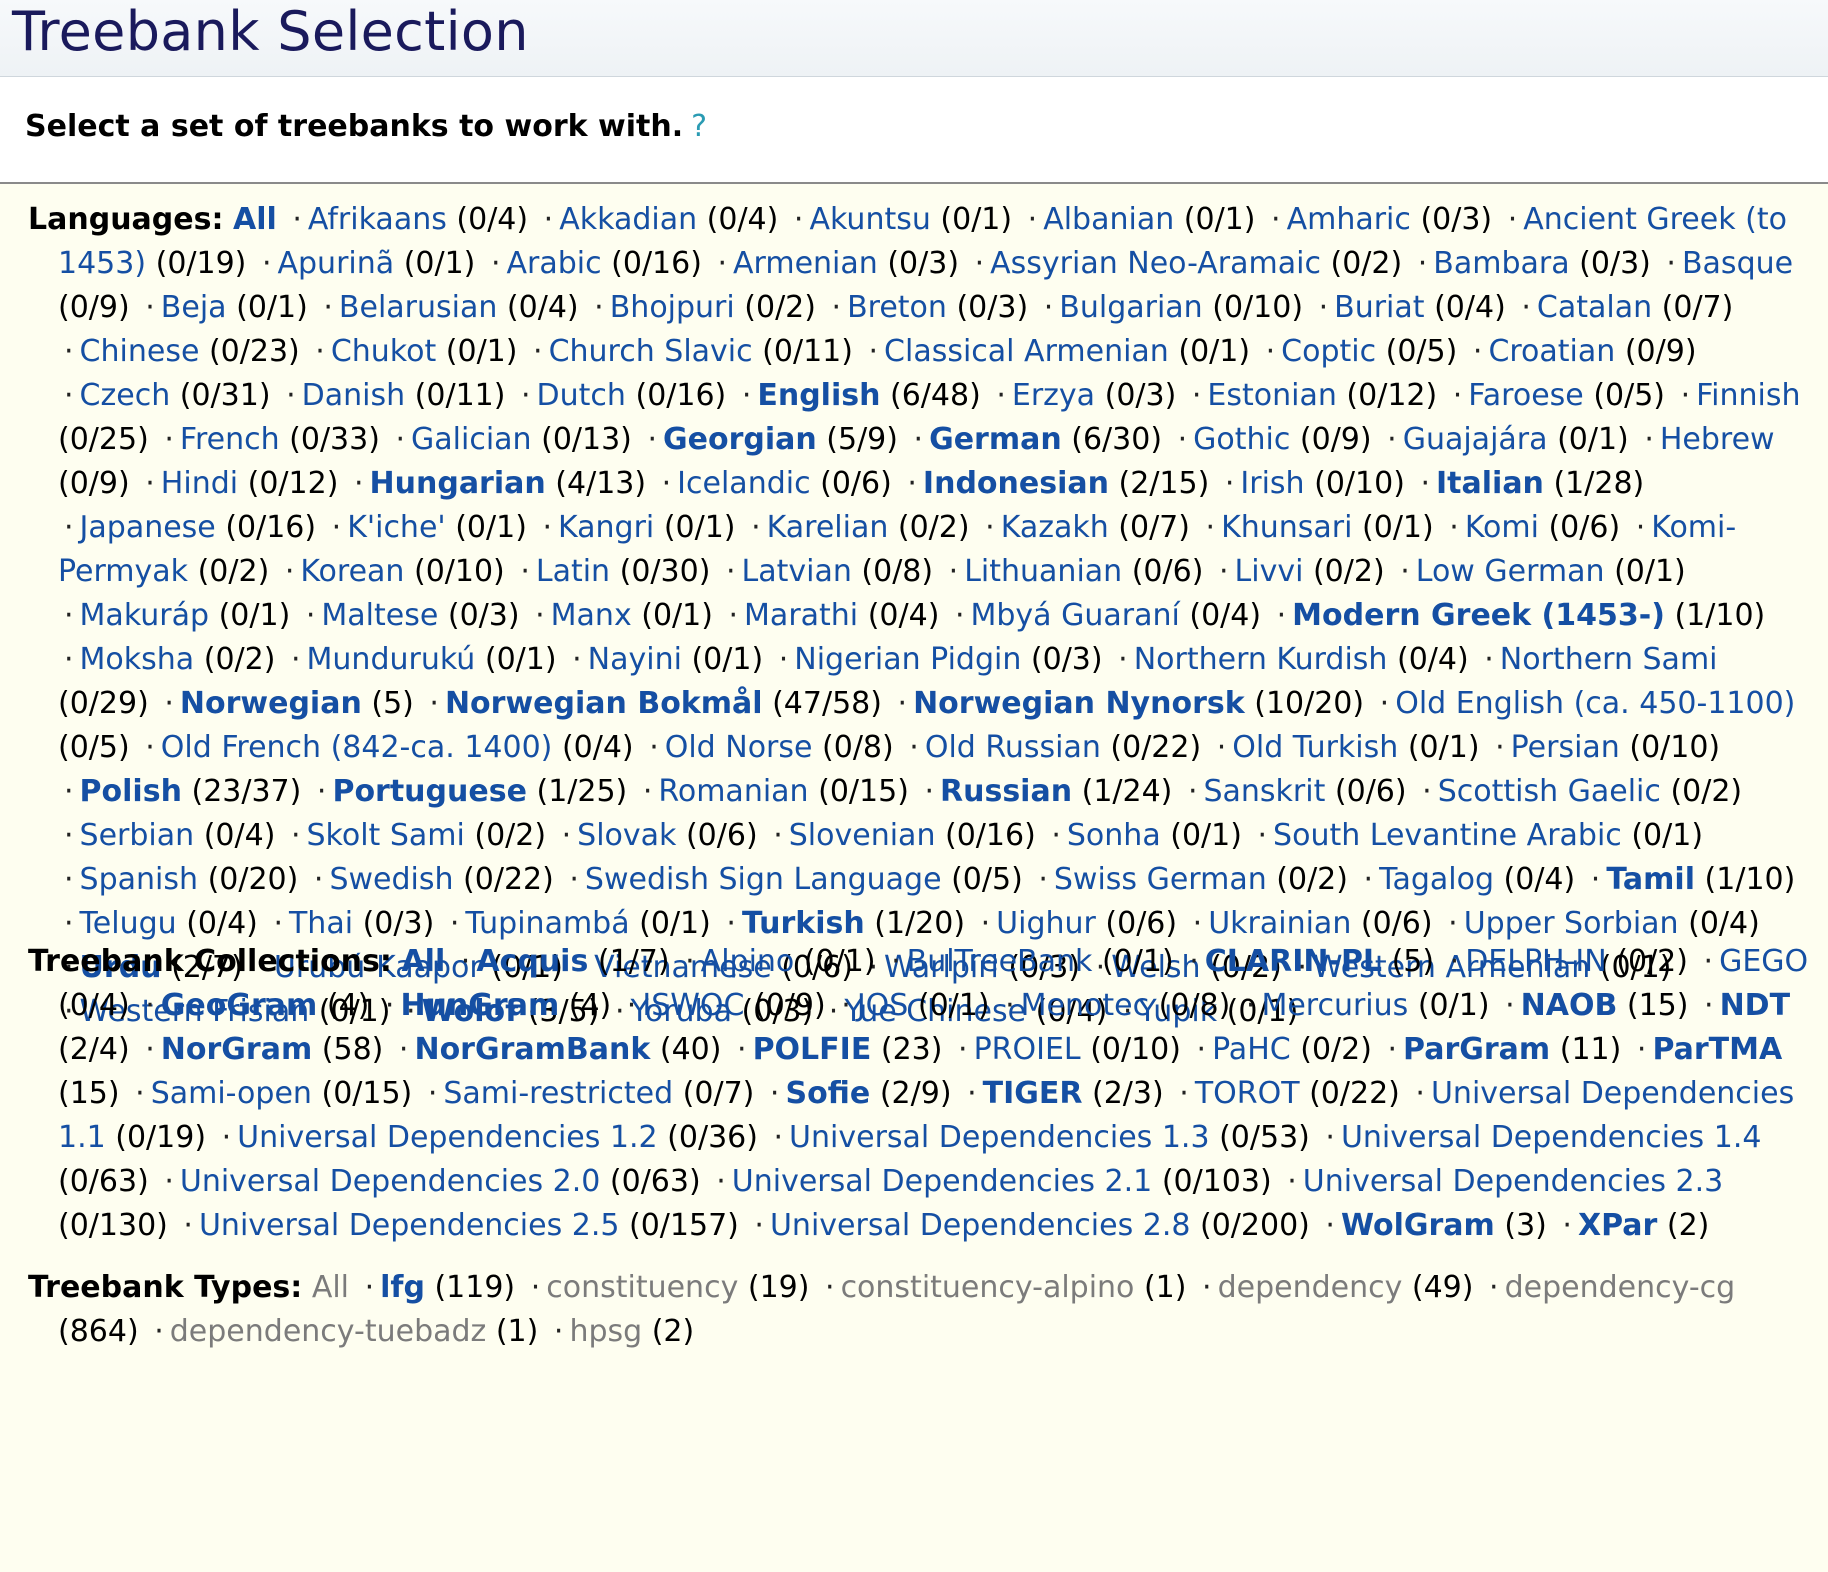  What do you see at coordinates (194, 307) in the screenshot?
I see `language-link-beja: Beja` at bounding box center [194, 307].